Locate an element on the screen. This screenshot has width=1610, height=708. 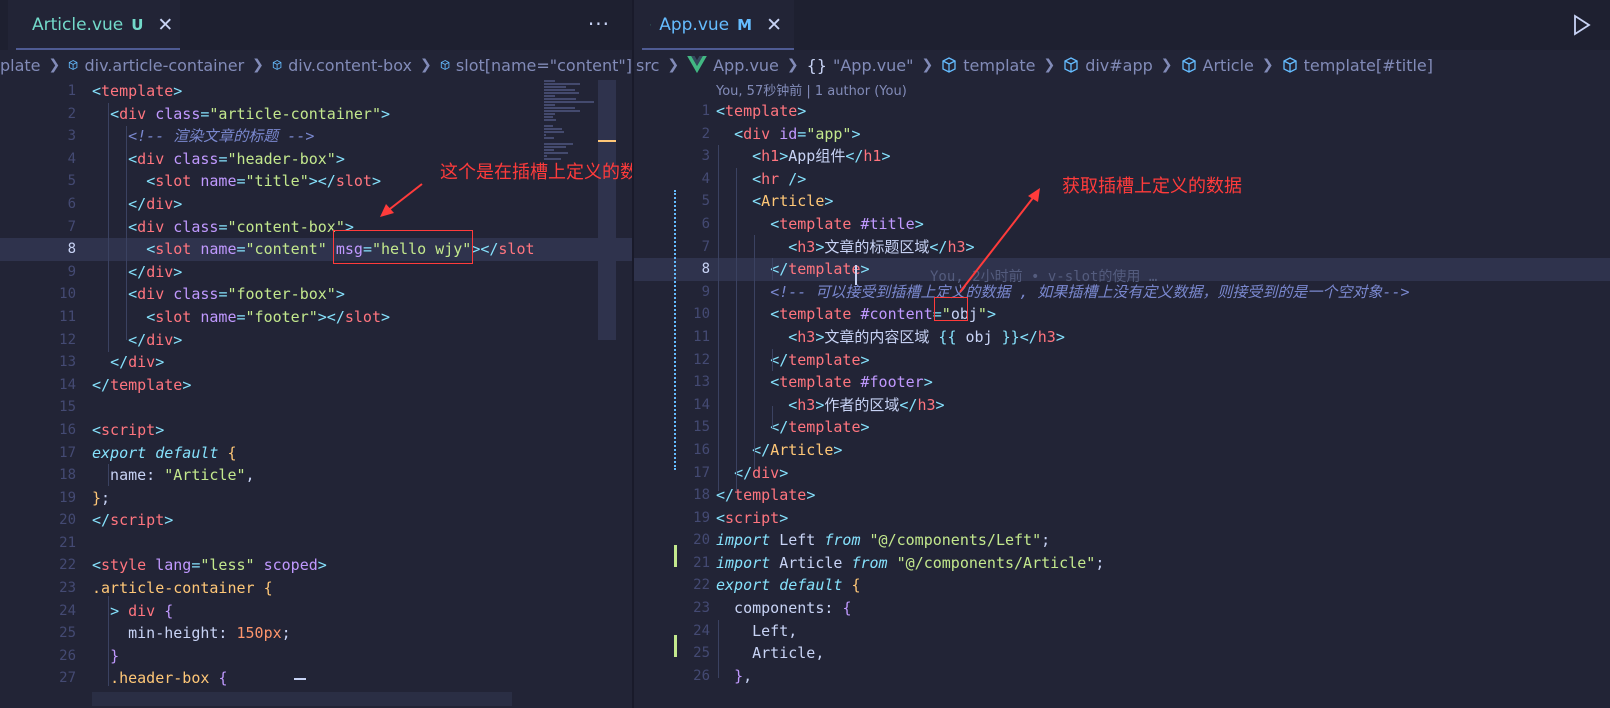
code-line: 3 <!-- 渲染文章的标题 --> is located at coordinates (316, 136).